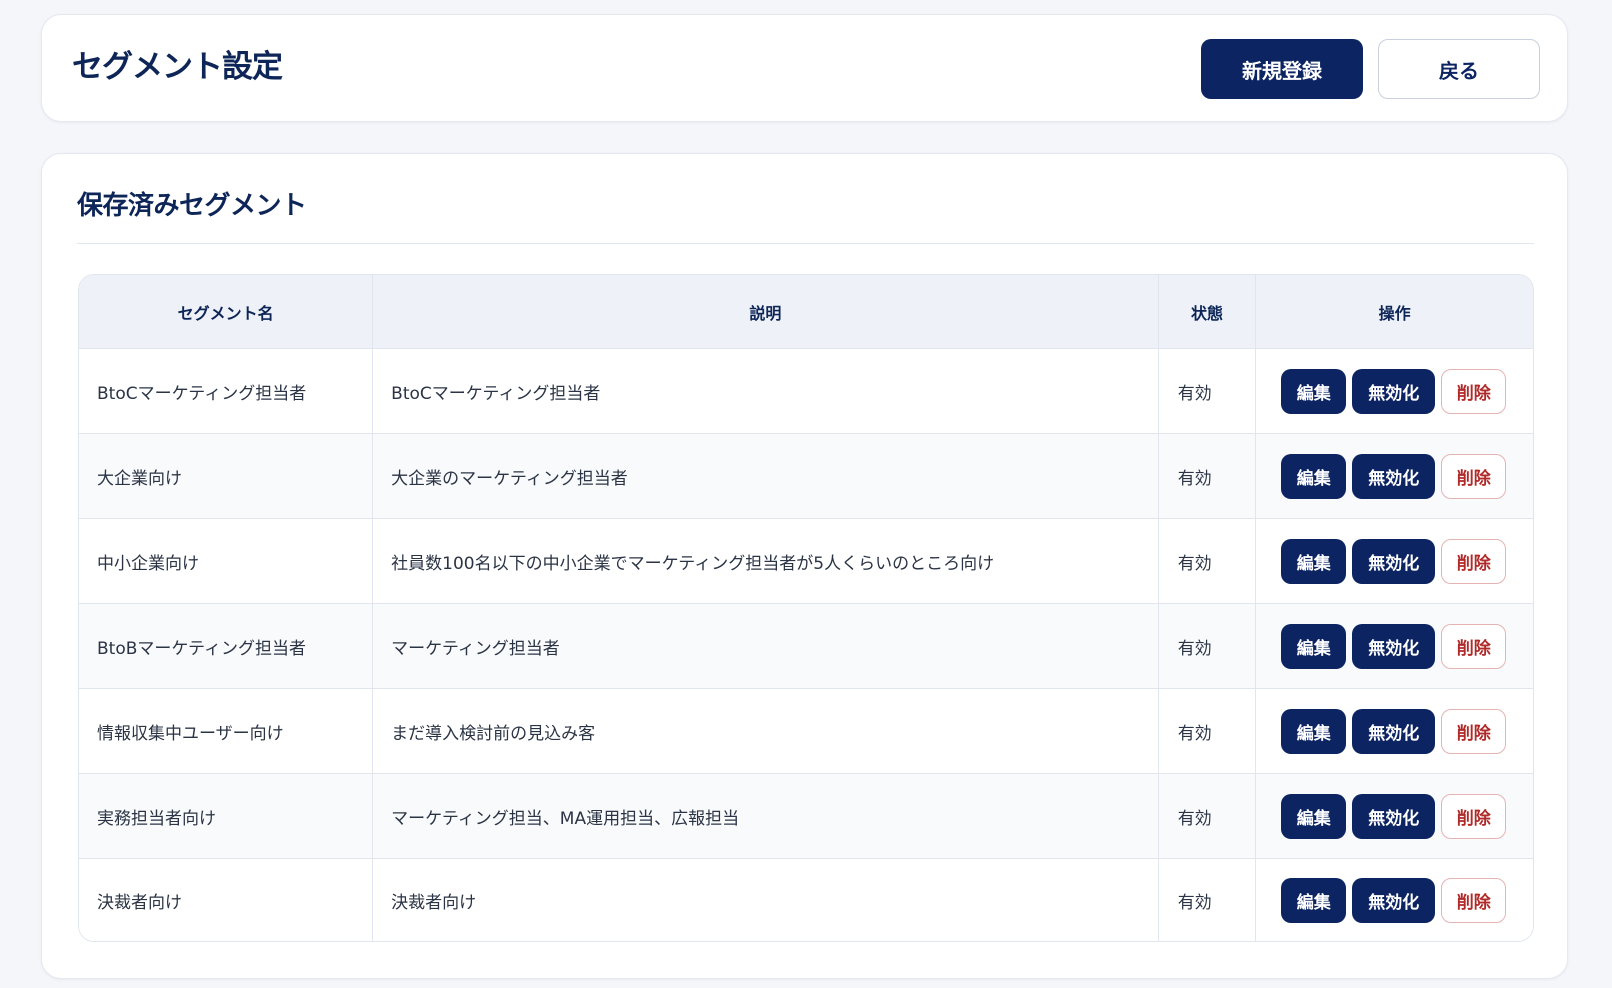  What do you see at coordinates (192, 206) in the screenshot?
I see `section-title: 保存済みセグメント` at bounding box center [192, 206].